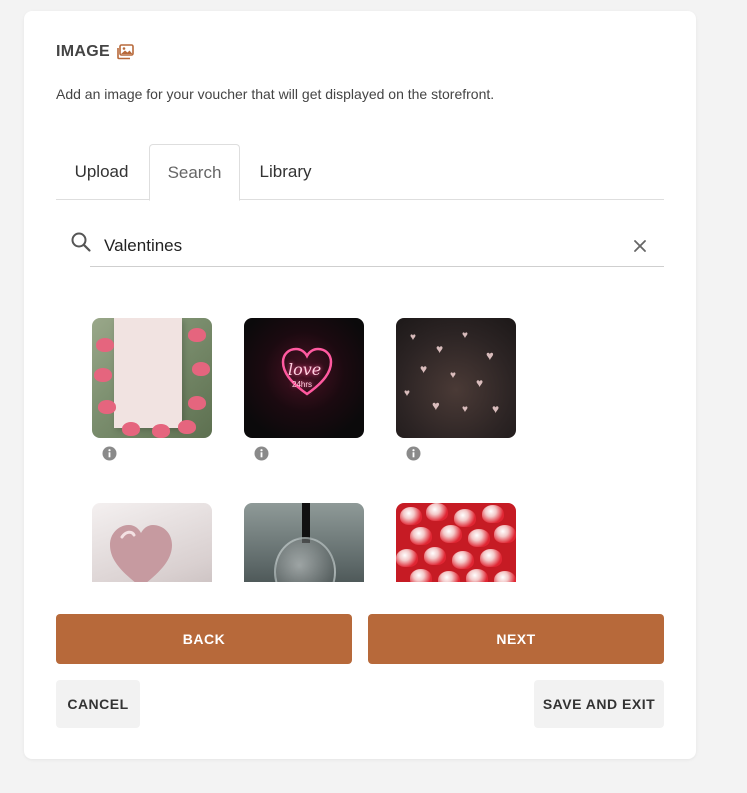  I want to click on close-icon, so click(640, 246).